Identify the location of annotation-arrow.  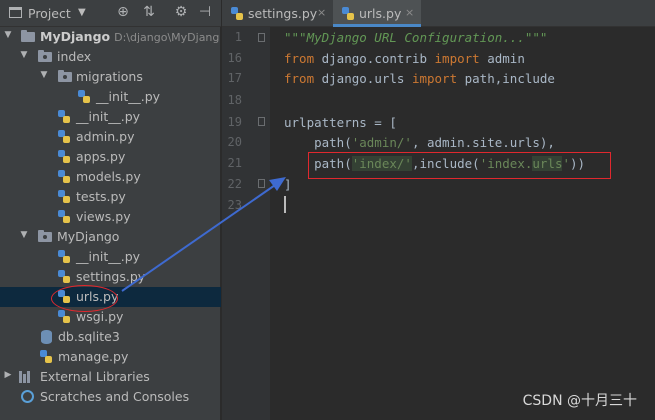
(203, 234).